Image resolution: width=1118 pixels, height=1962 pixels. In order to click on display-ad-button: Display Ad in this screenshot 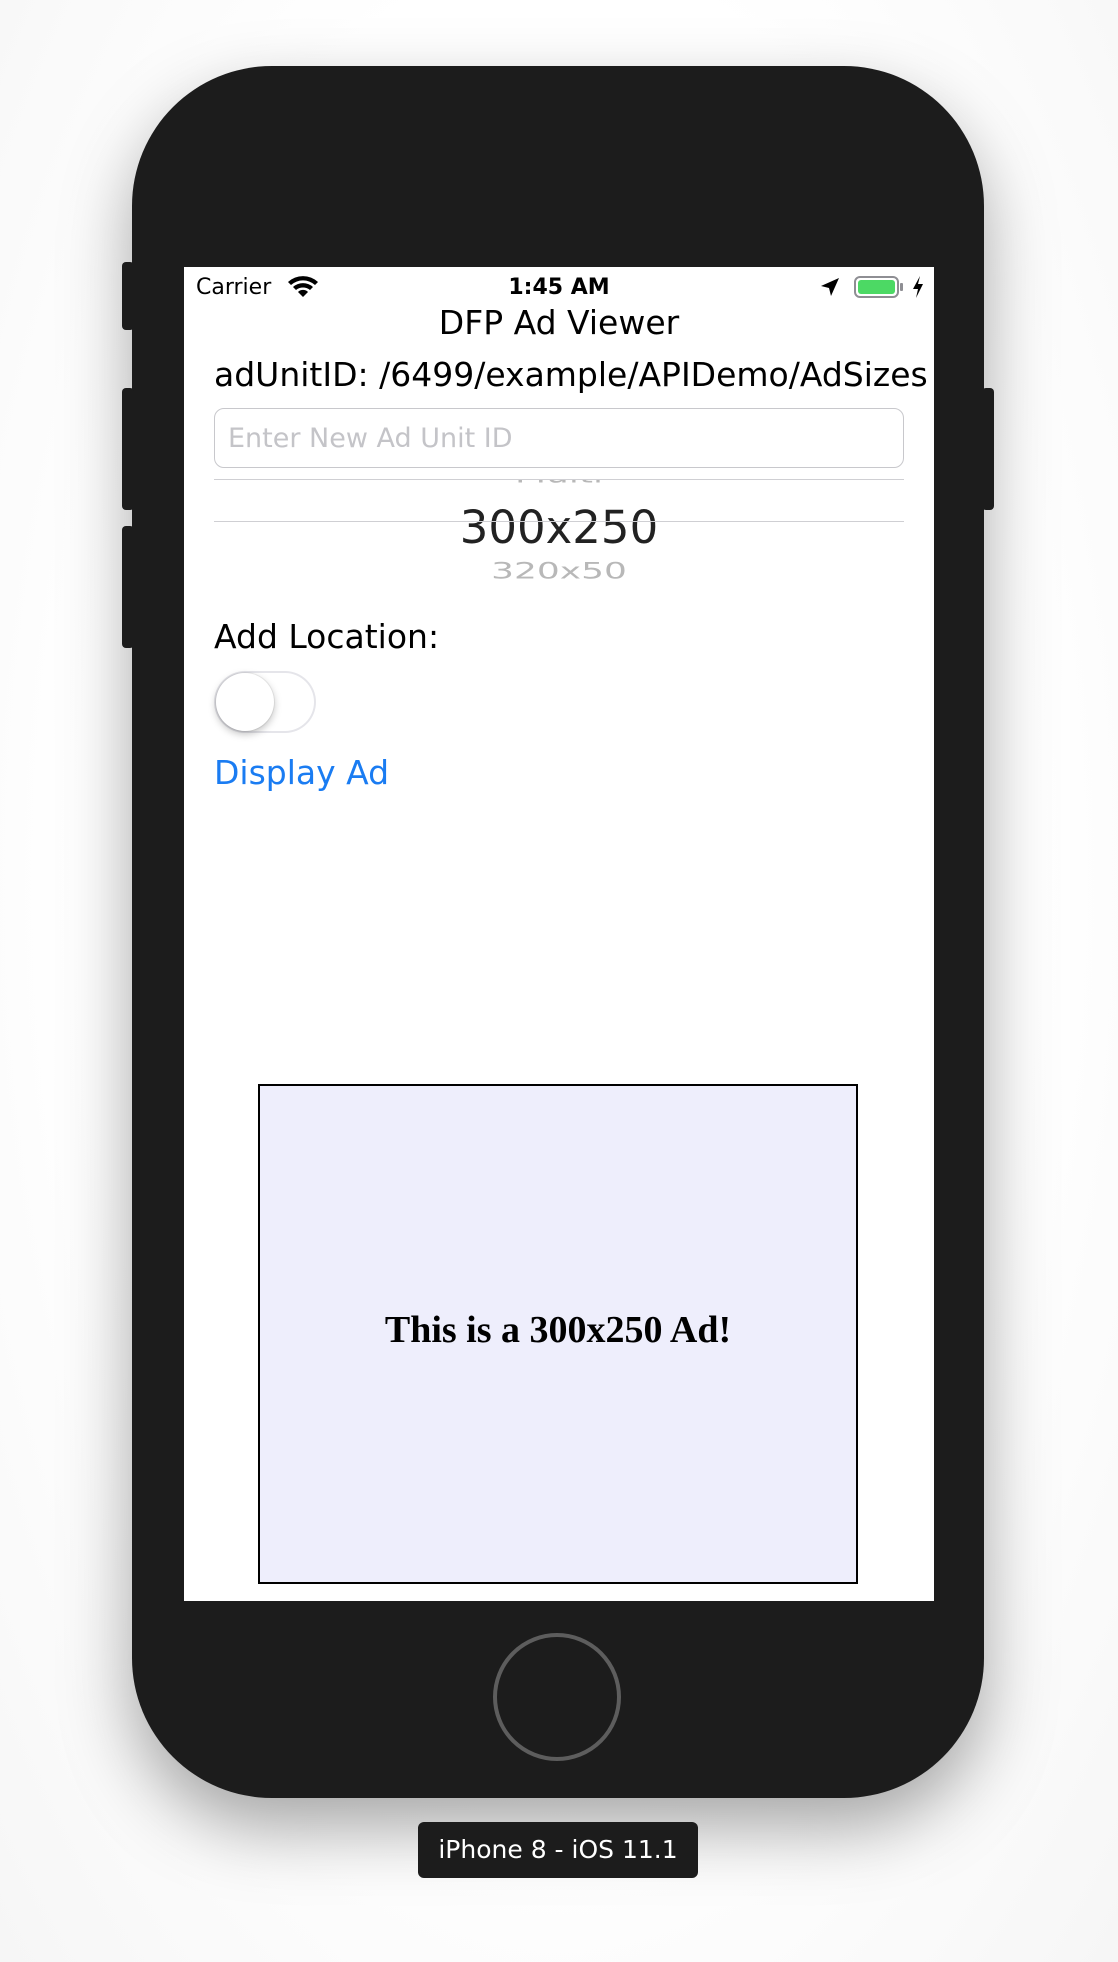, I will do `click(301, 772)`.